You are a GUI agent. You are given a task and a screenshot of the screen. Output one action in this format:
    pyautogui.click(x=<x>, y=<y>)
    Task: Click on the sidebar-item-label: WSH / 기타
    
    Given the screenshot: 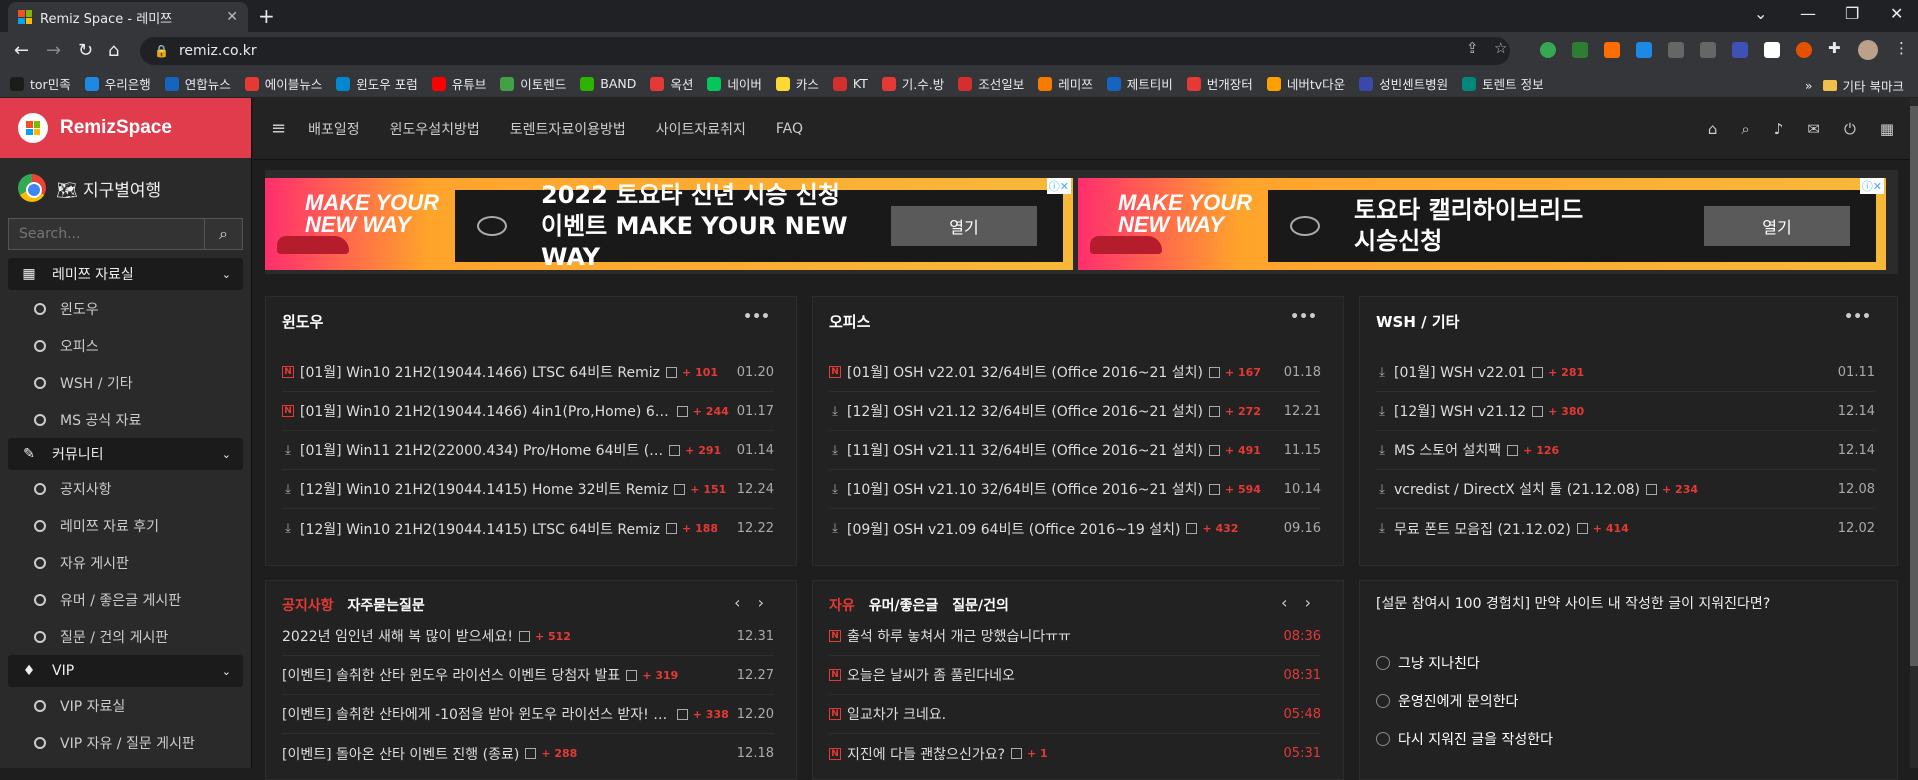 What is the action you would take?
    pyautogui.click(x=96, y=383)
    